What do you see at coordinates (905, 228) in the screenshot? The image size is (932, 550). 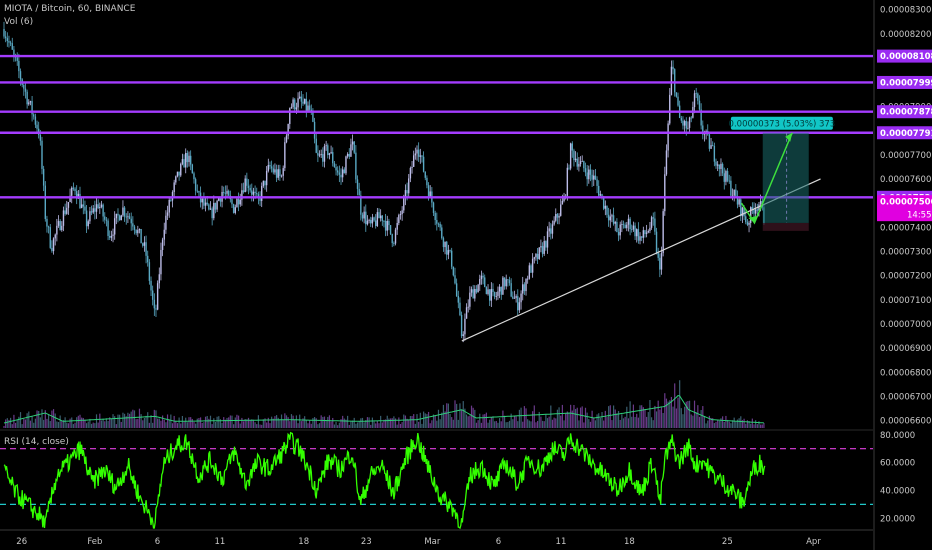 I see `price-tick-label: 0.00007400` at bounding box center [905, 228].